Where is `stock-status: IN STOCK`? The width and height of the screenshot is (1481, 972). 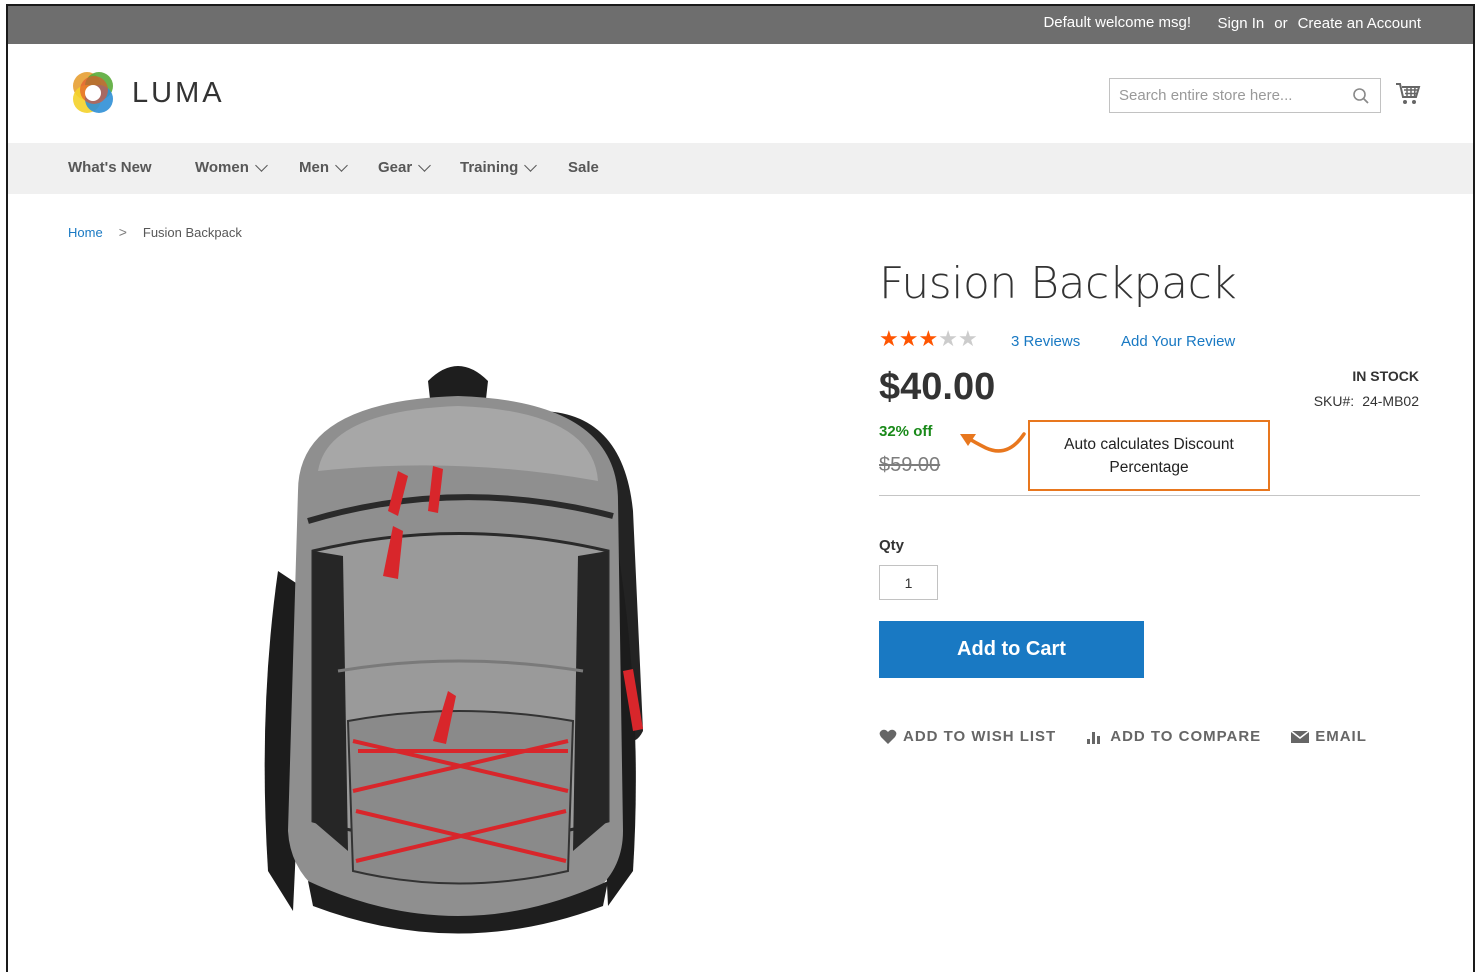
stock-status: IN STOCK is located at coordinates (1385, 376).